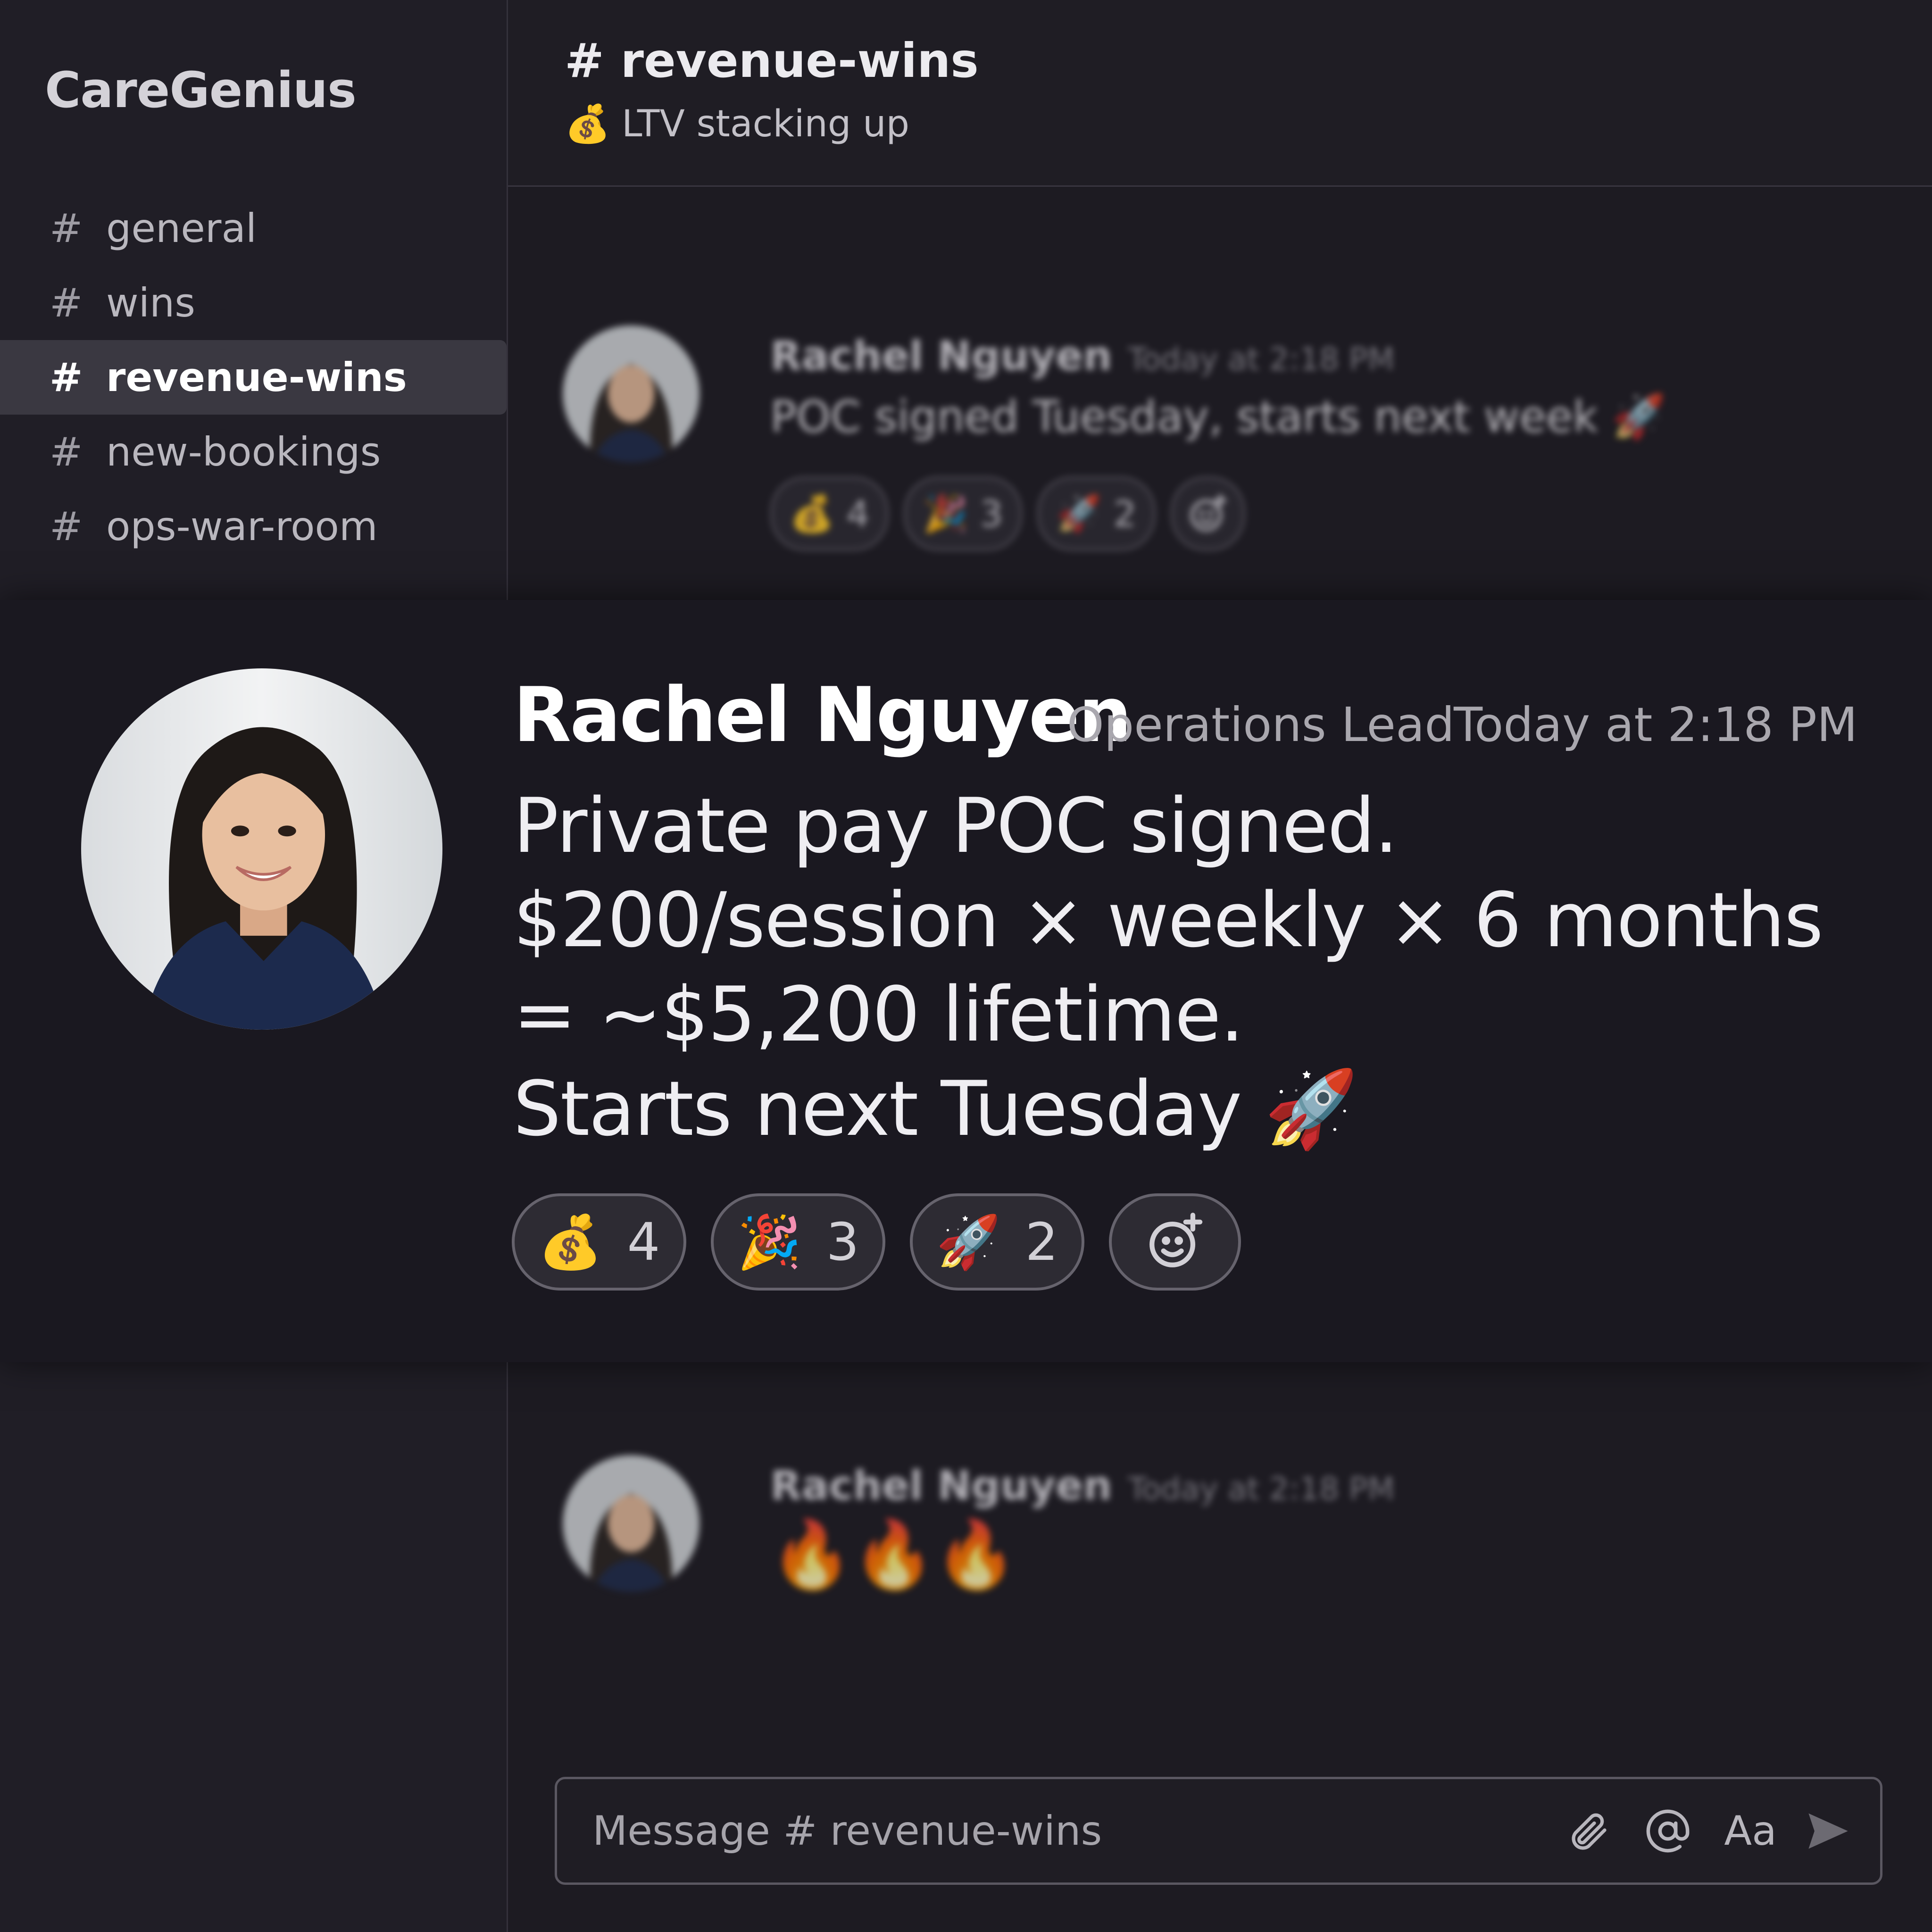 This screenshot has width=1932, height=1932. Describe the element at coordinates (151, 303) in the screenshot. I see `sidebar-item-label: wins` at that location.